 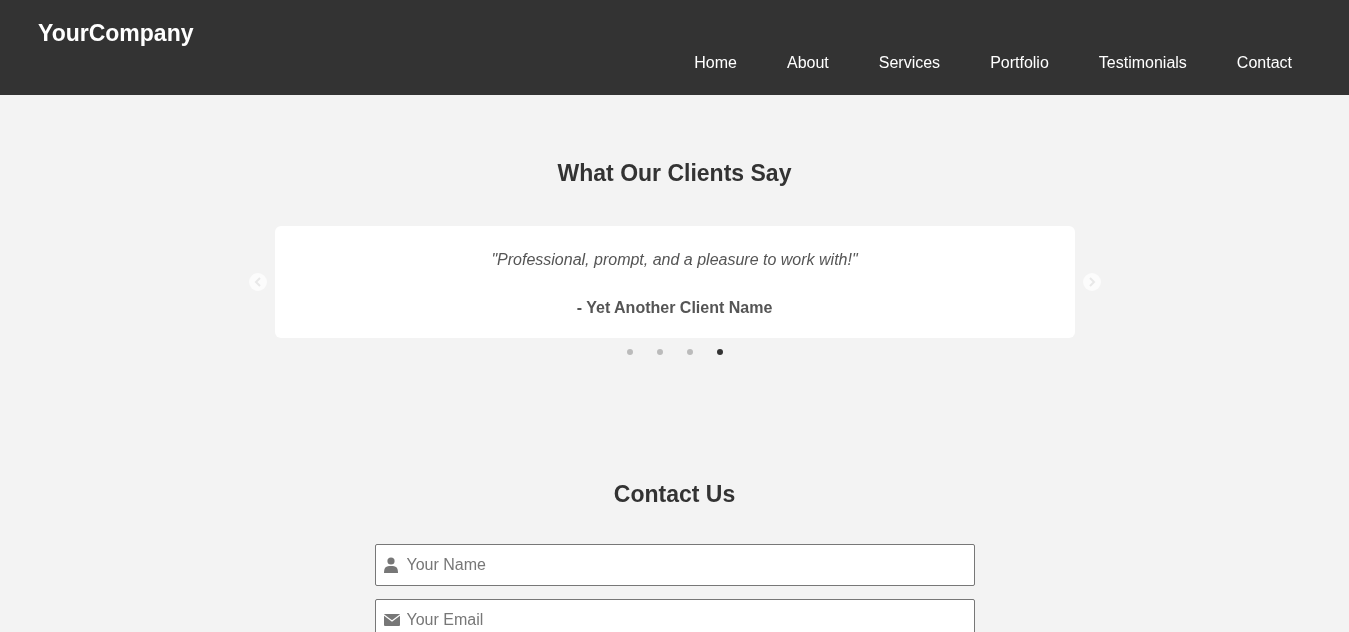 What do you see at coordinates (1019, 63) in the screenshot?
I see `nav-link: Portfolio` at bounding box center [1019, 63].